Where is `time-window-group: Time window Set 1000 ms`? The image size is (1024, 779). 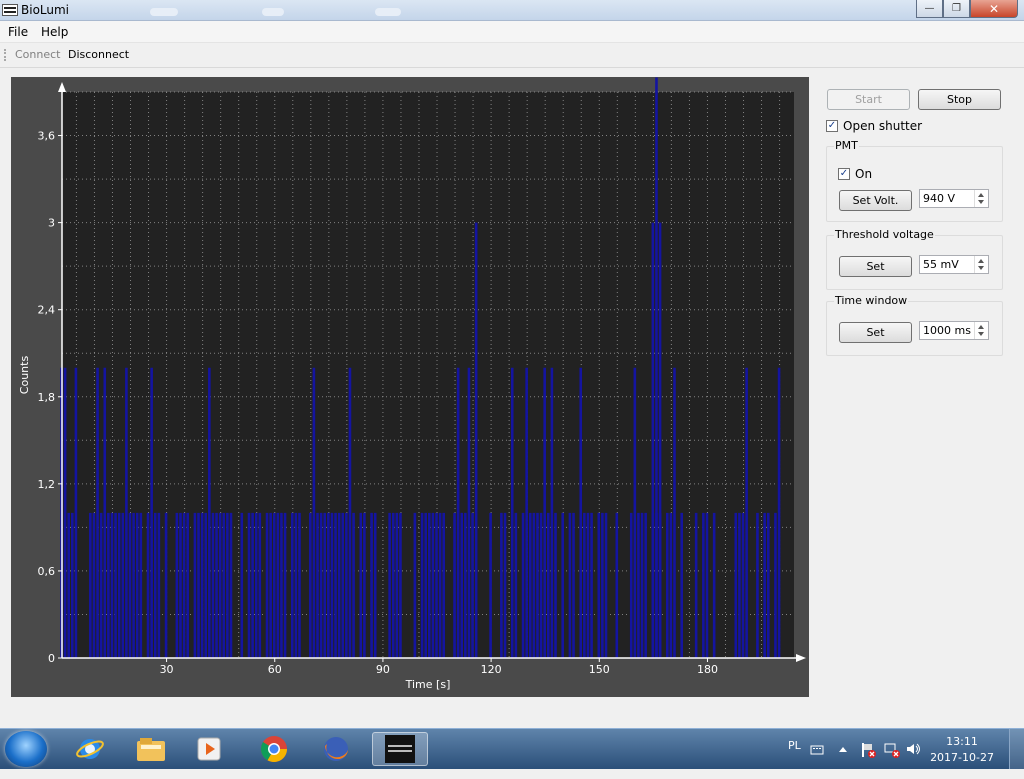 time-window-group: Time window Set 1000 ms is located at coordinates (914, 325).